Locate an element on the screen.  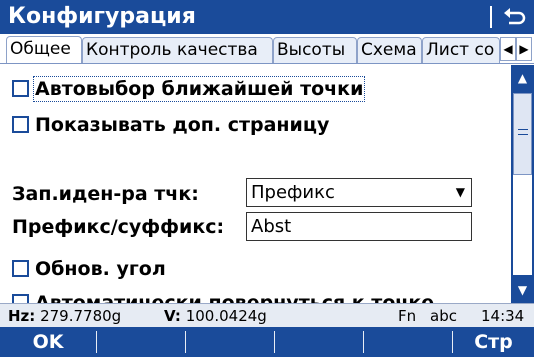
tab-scheme: Схема is located at coordinates (389, 50).